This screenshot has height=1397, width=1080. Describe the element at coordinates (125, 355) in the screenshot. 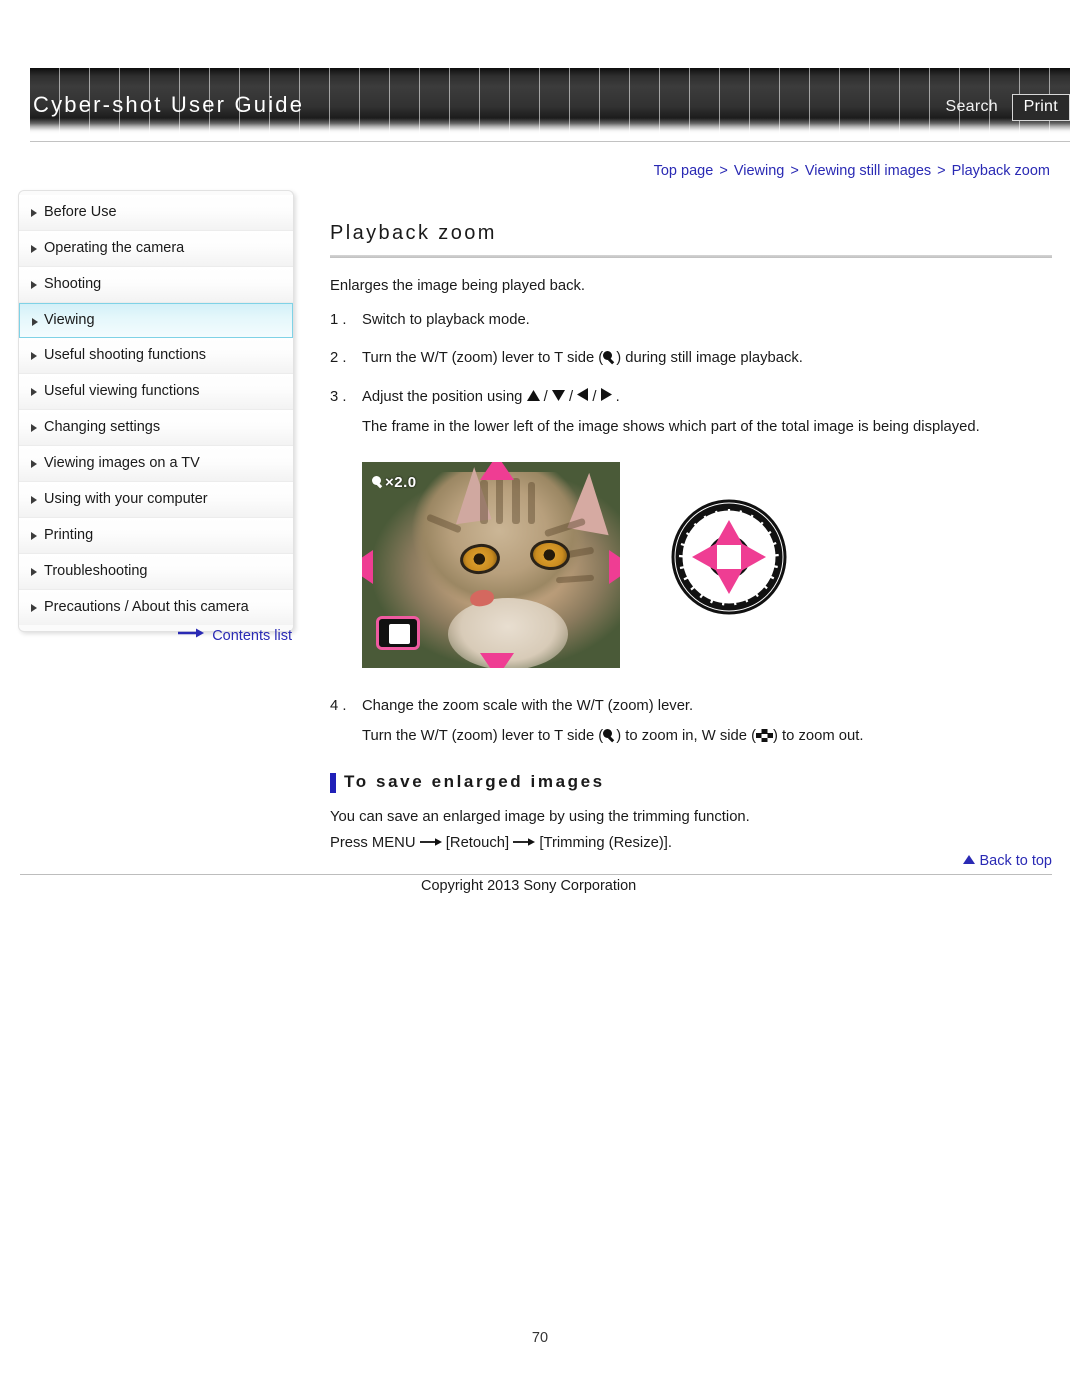

I see `sidebar-item-label: Useful shooting functions` at that location.